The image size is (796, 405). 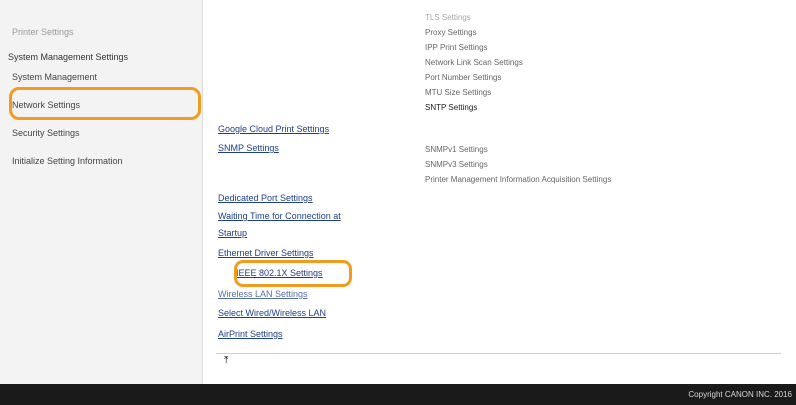 I want to click on link-tls-settings: TLS Settings, so click(x=448, y=17).